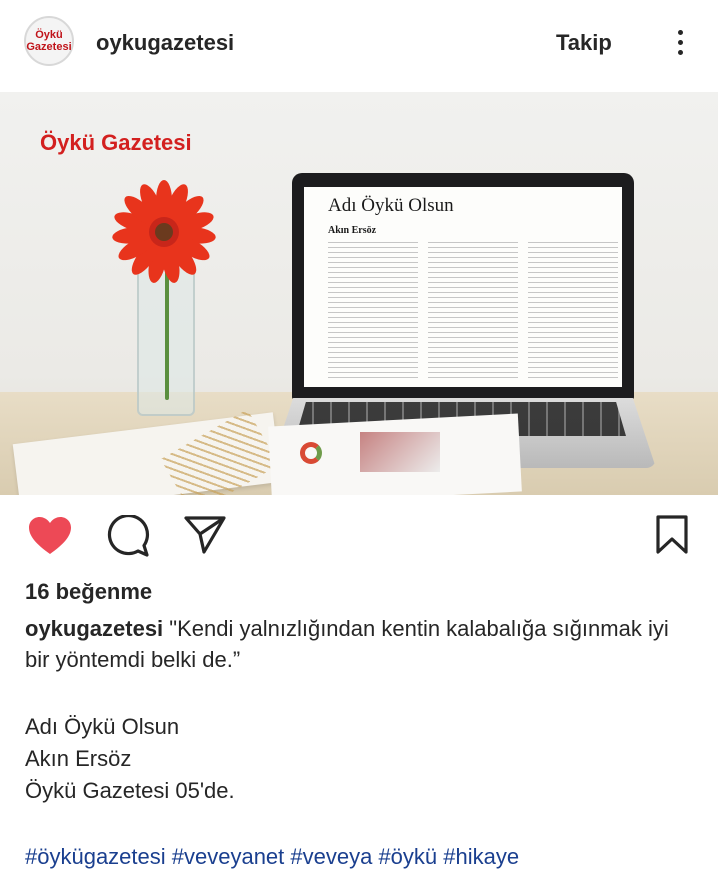 The height and width of the screenshot is (883, 718). What do you see at coordinates (165, 43) in the screenshot?
I see `username: oykugazetesi` at bounding box center [165, 43].